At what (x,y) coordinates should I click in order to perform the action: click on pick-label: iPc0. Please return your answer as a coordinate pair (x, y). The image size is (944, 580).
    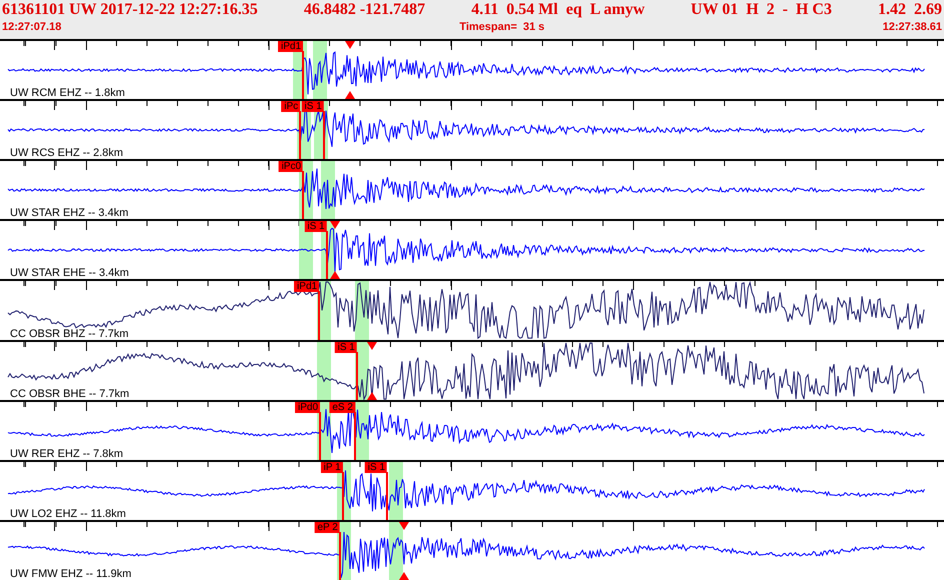
    Looking at the image, I should click on (291, 166).